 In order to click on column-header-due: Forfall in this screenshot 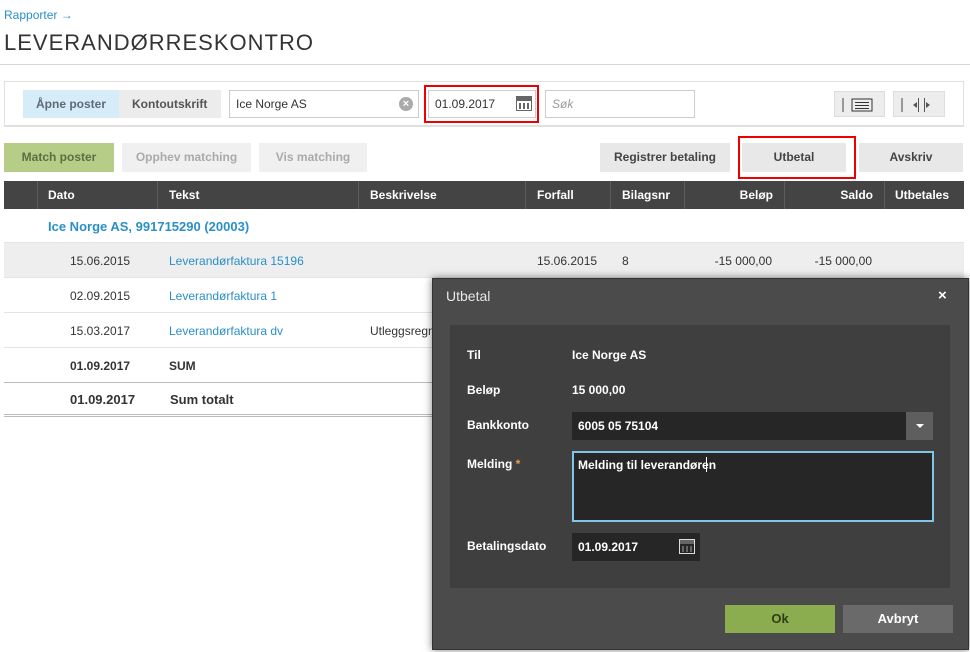, I will do `click(555, 195)`.